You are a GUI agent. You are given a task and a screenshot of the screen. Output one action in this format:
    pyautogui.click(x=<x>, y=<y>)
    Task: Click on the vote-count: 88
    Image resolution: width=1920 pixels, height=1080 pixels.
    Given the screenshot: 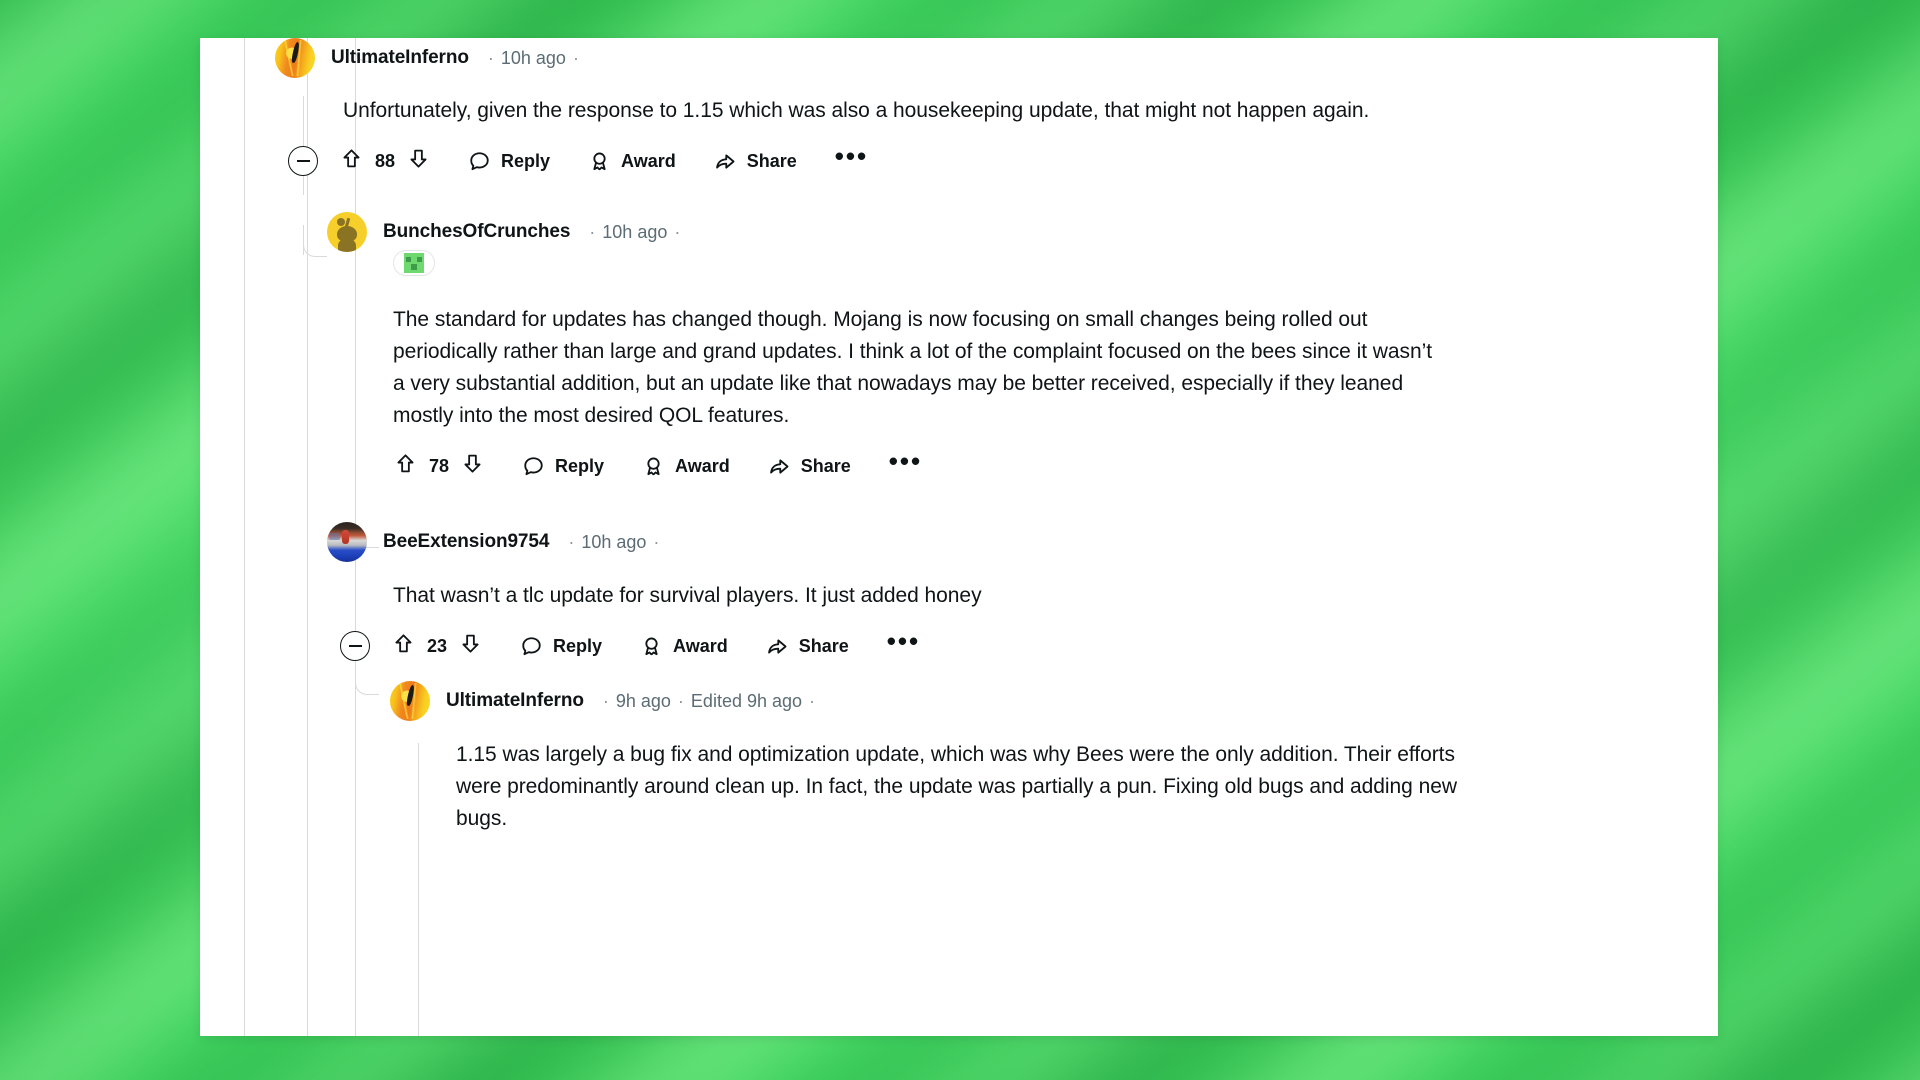 What is the action you would take?
    pyautogui.click(x=385, y=160)
    